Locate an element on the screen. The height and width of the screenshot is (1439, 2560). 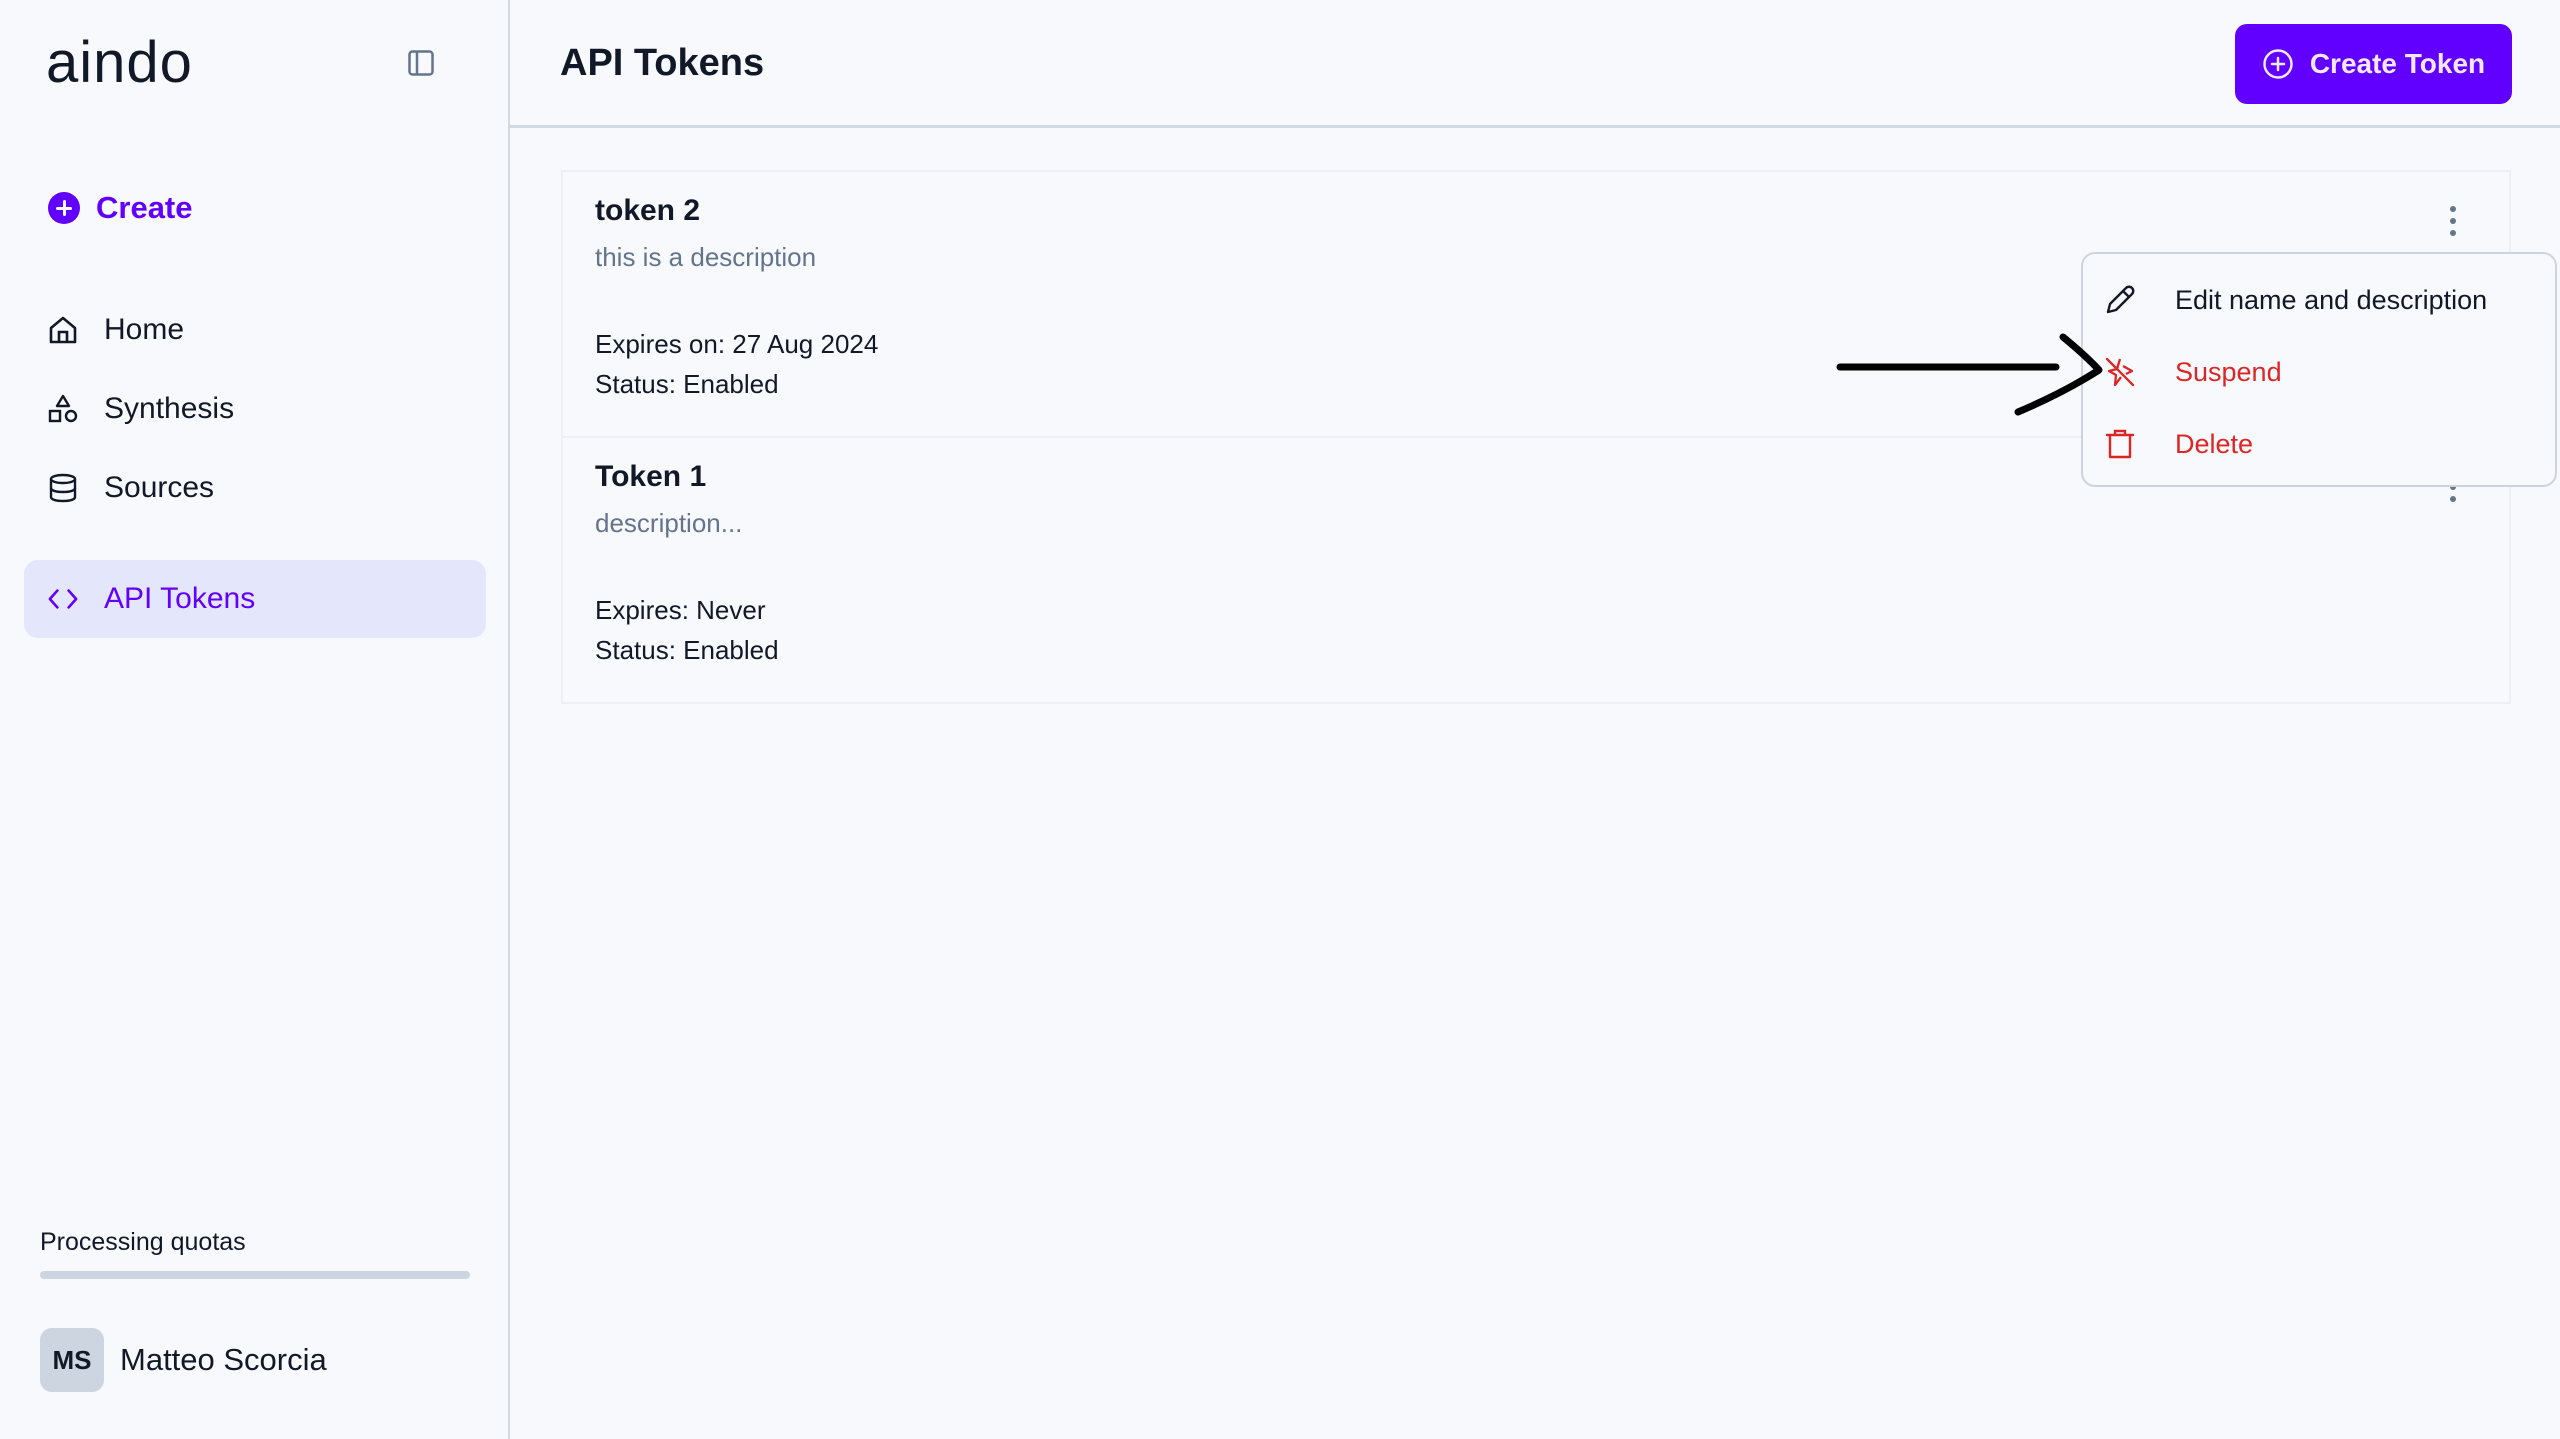
sidebar-item-label: Sources is located at coordinates (159, 487).